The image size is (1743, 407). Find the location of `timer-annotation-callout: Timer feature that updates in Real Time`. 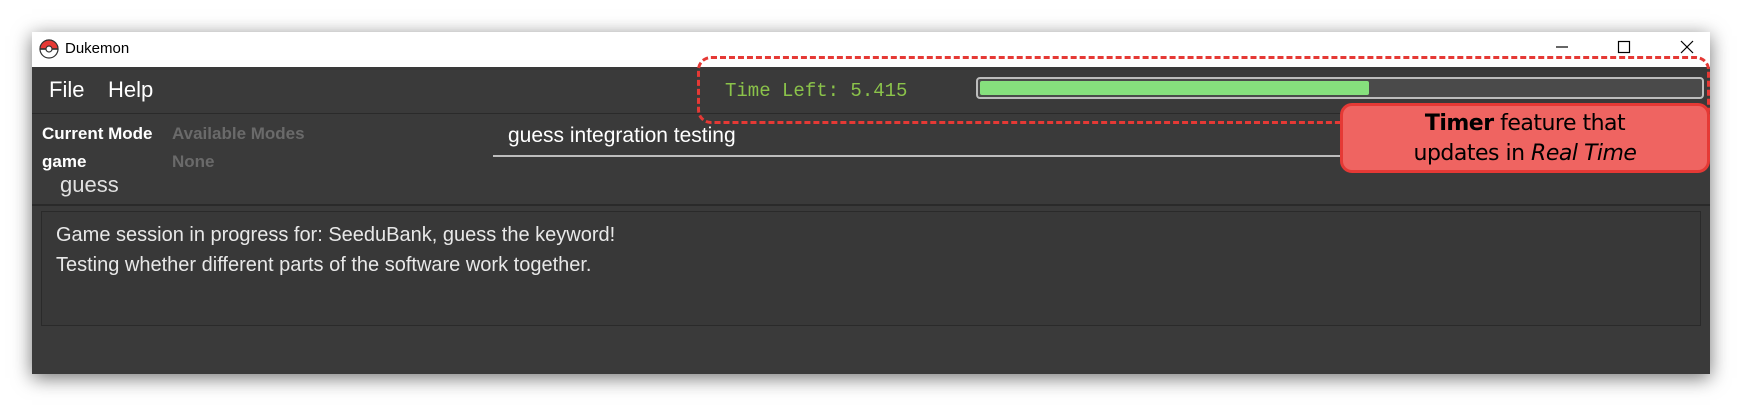

timer-annotation-callout: Timer feature that updates in Real Time is located at coordinates (1525, 138).